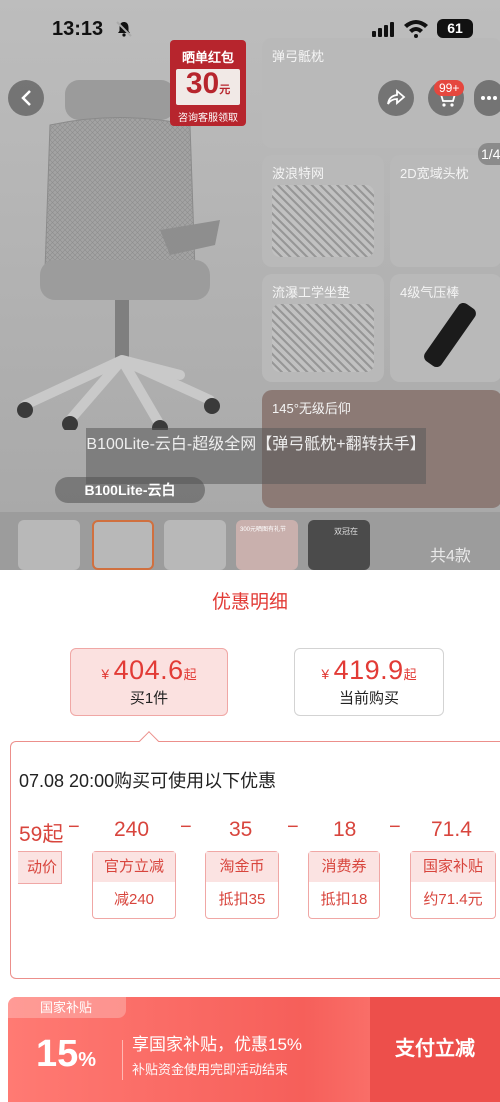 This screenshot has width=500, height=1102. Describe the element at coordinates (450, 554) in the screenshot. I see `variant-count: 共4款` at that location.